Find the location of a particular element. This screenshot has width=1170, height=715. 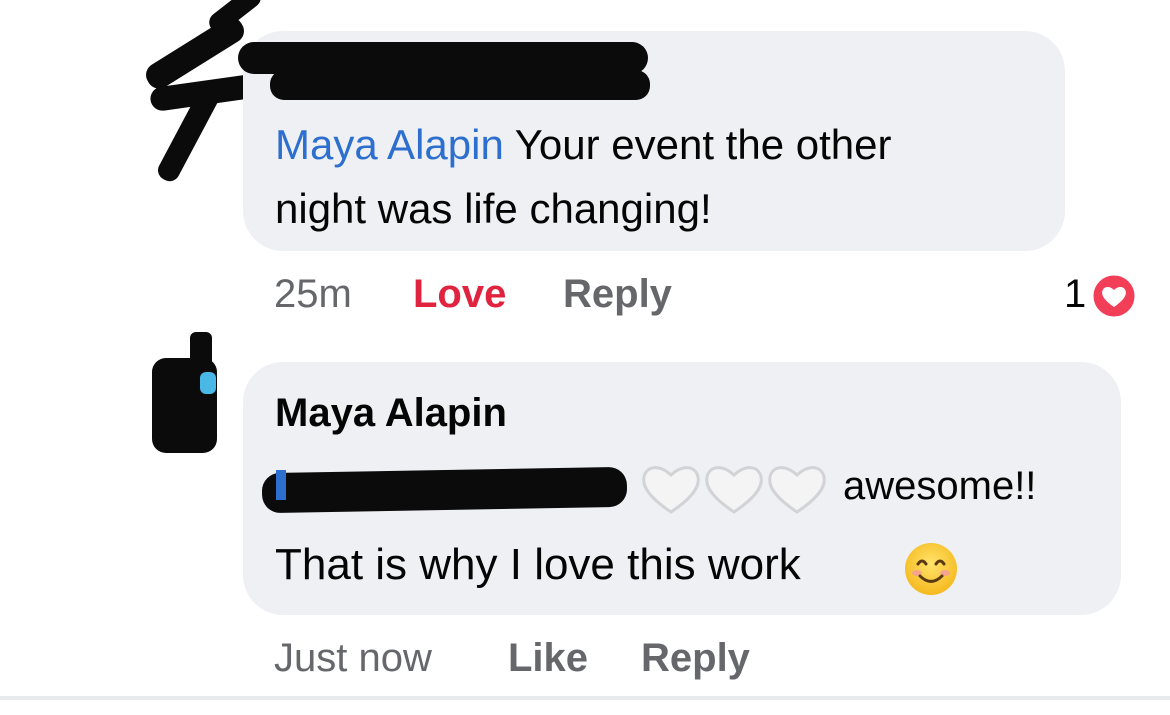

reply-text-line2: That is why I love this work is located at coordinates (538, 564).